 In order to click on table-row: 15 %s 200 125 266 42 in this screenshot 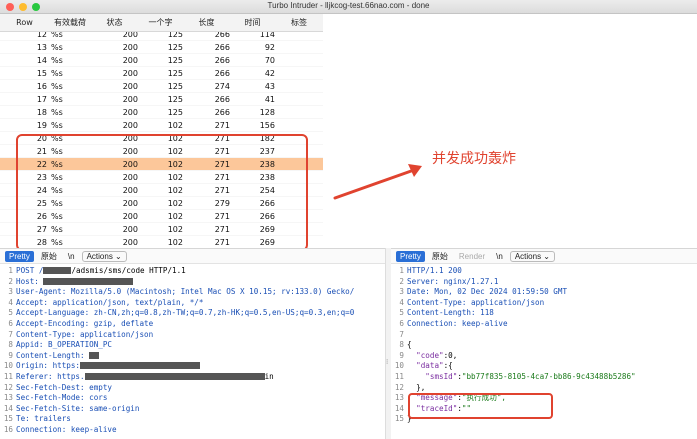, I will do `click(161, 73)`.